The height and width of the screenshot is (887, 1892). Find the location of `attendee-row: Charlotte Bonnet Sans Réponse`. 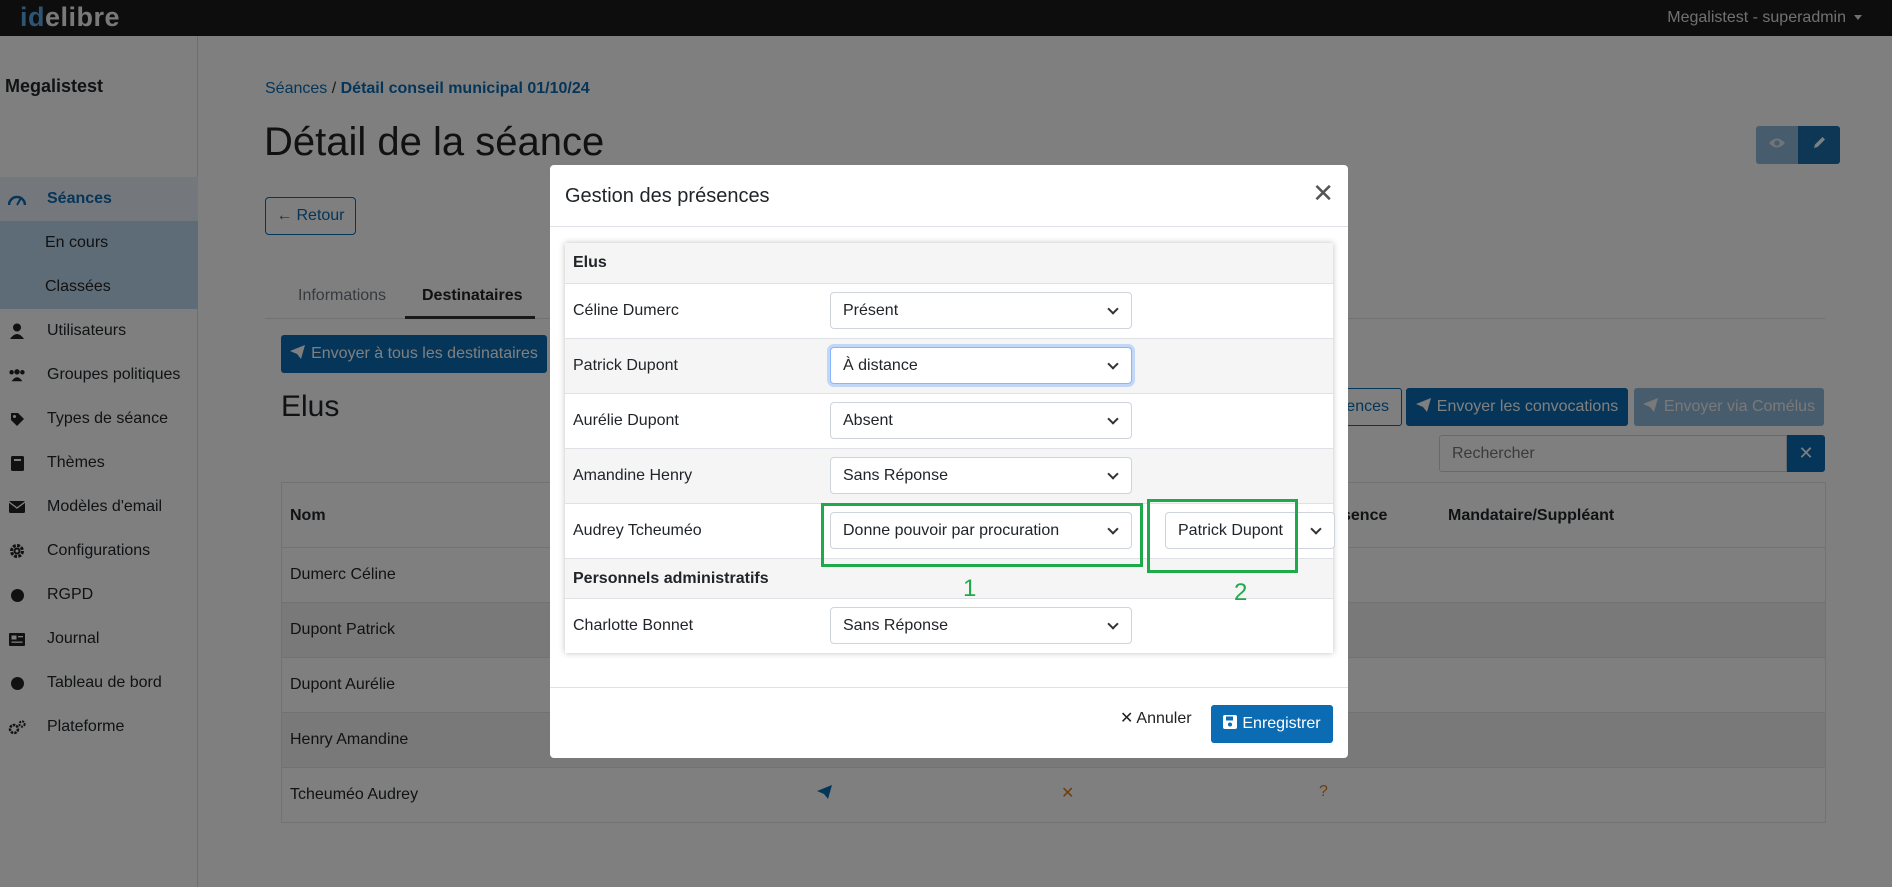

attendee-row: Charlotte Bonnet Sans Réponse is located at coordinates (949, 625).